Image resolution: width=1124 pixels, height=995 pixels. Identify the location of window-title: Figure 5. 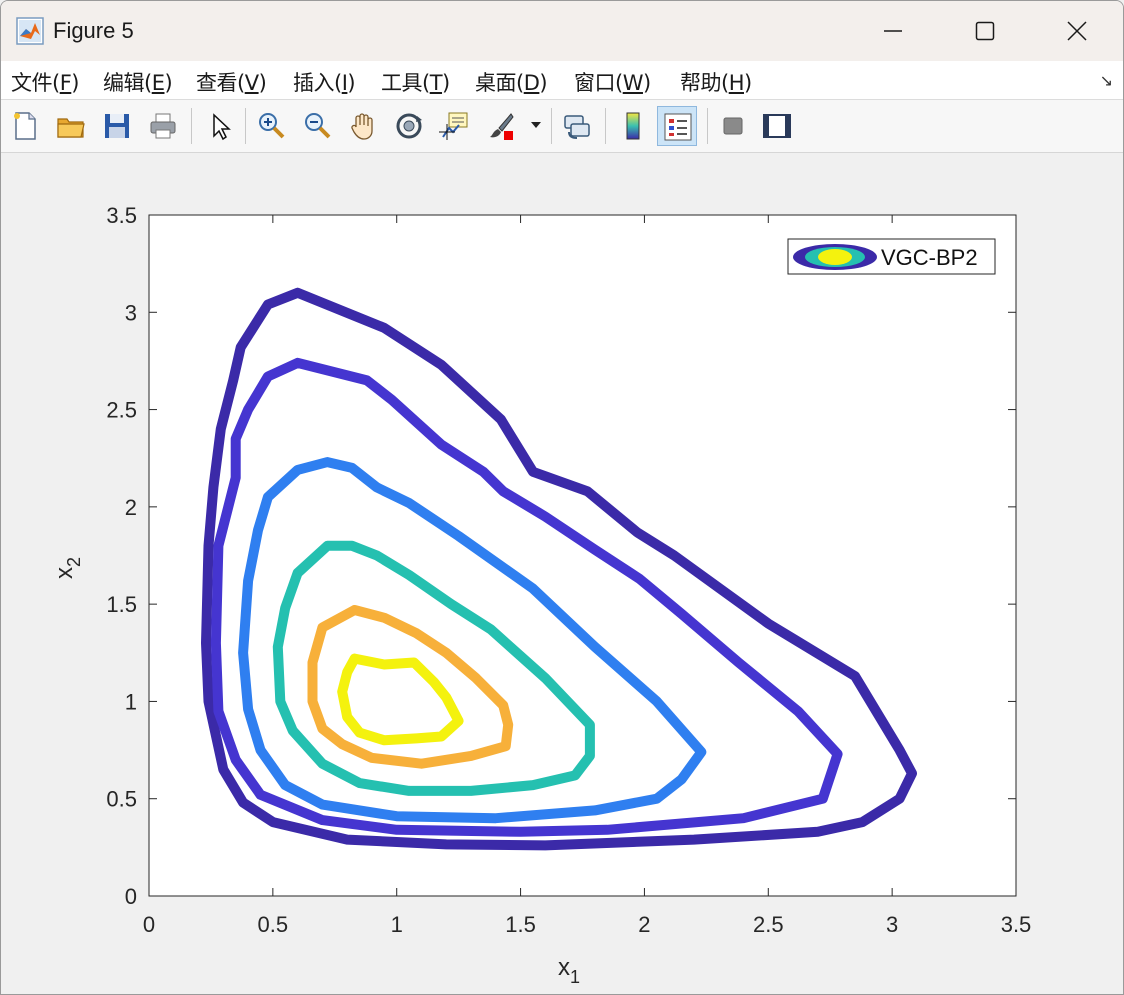
(93, 30).